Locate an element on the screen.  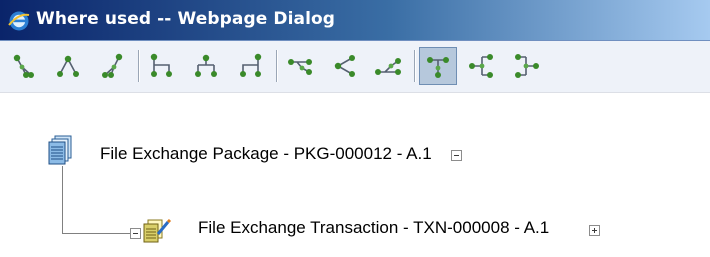
tree-layout-org-right-button is located at coordinates (162, 66).